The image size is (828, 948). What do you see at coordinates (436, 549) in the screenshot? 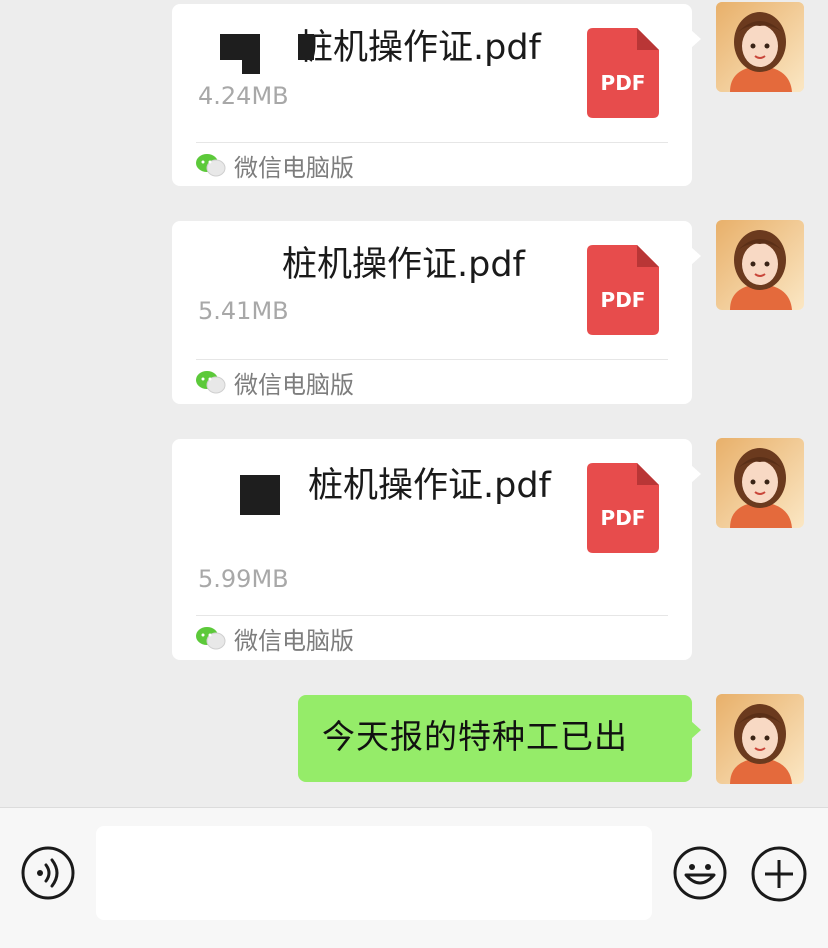
I see `file-message-card: 桩机操作证.pdf 5.99MB PDF 微信电脑版` at bounding box center [436, 549].